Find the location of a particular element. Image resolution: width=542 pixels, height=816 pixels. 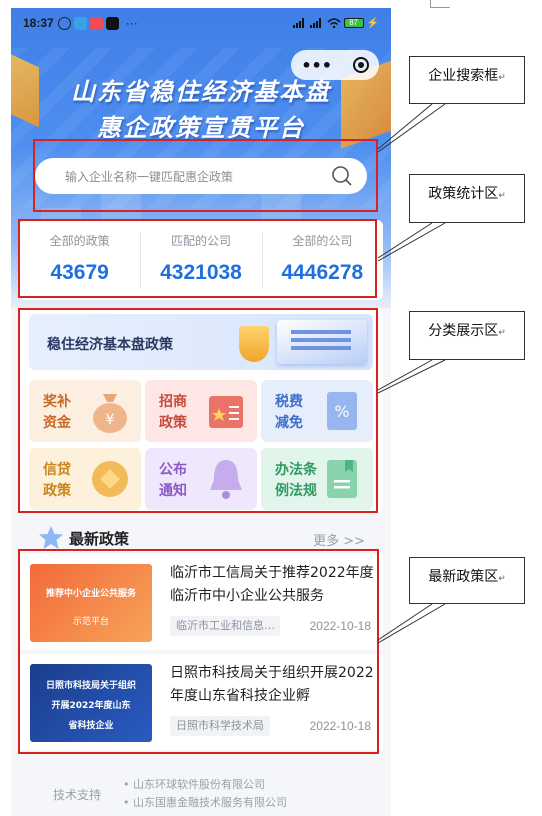

callout-category-area: 分类展示区↵ is located at coordinates (467, 335).